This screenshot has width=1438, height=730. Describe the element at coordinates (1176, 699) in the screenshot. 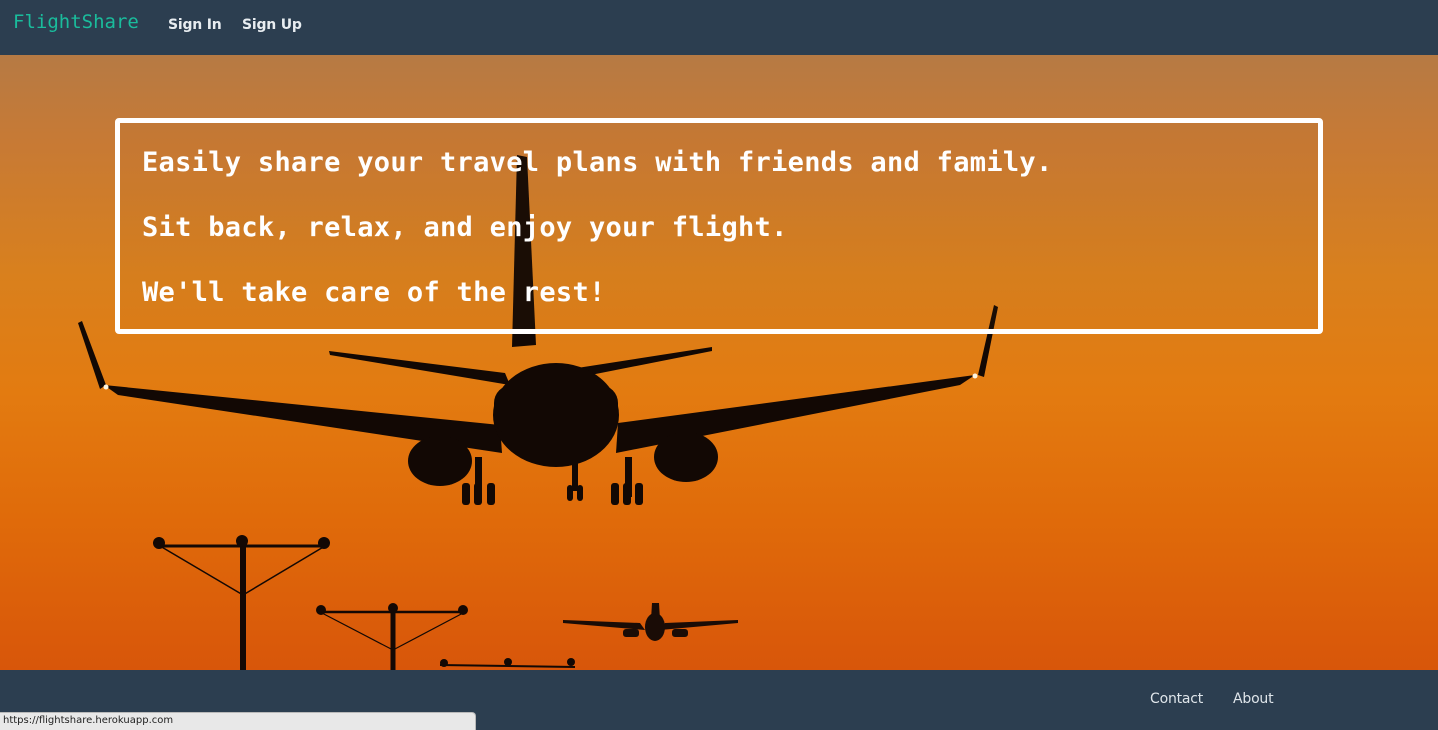

I see `contact-link: Contact` at that location.